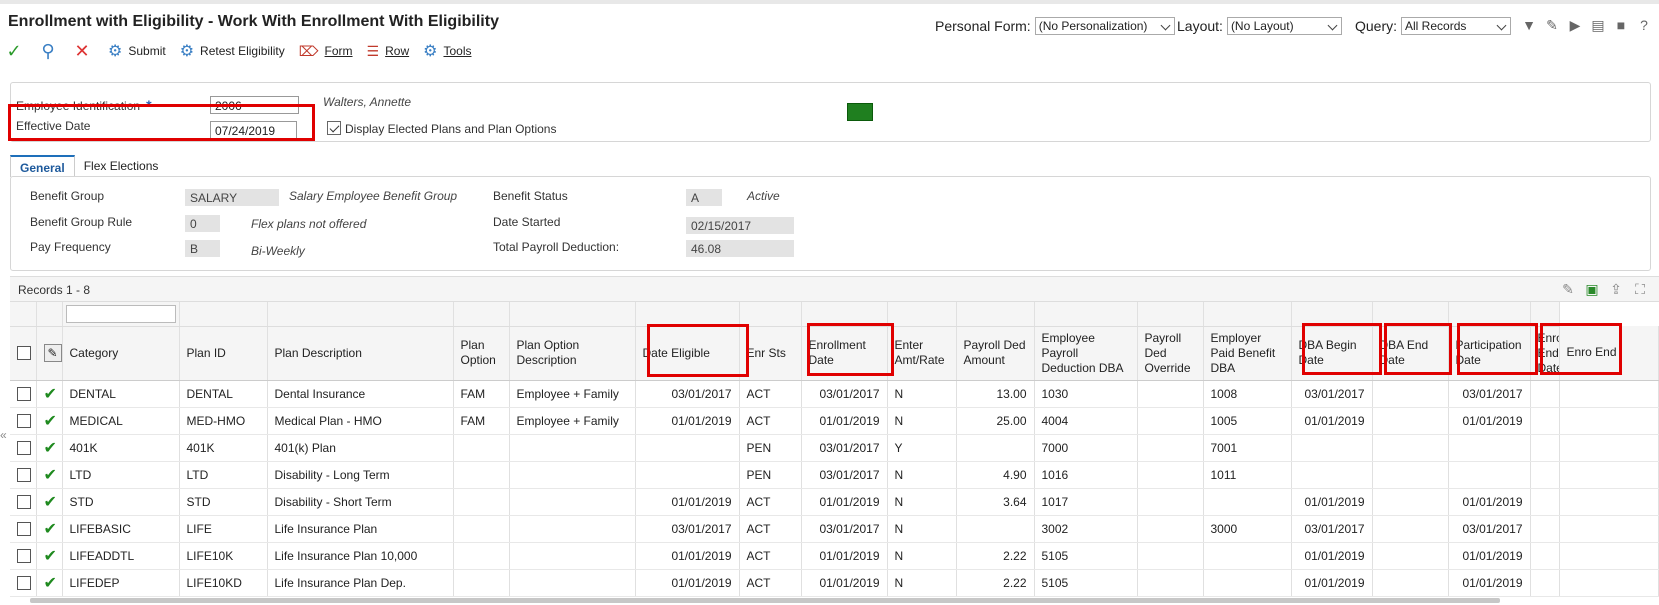  Describe the element at coordinates (1598, 25) in the screenshot. I see `list-icon: ▤` at that location.